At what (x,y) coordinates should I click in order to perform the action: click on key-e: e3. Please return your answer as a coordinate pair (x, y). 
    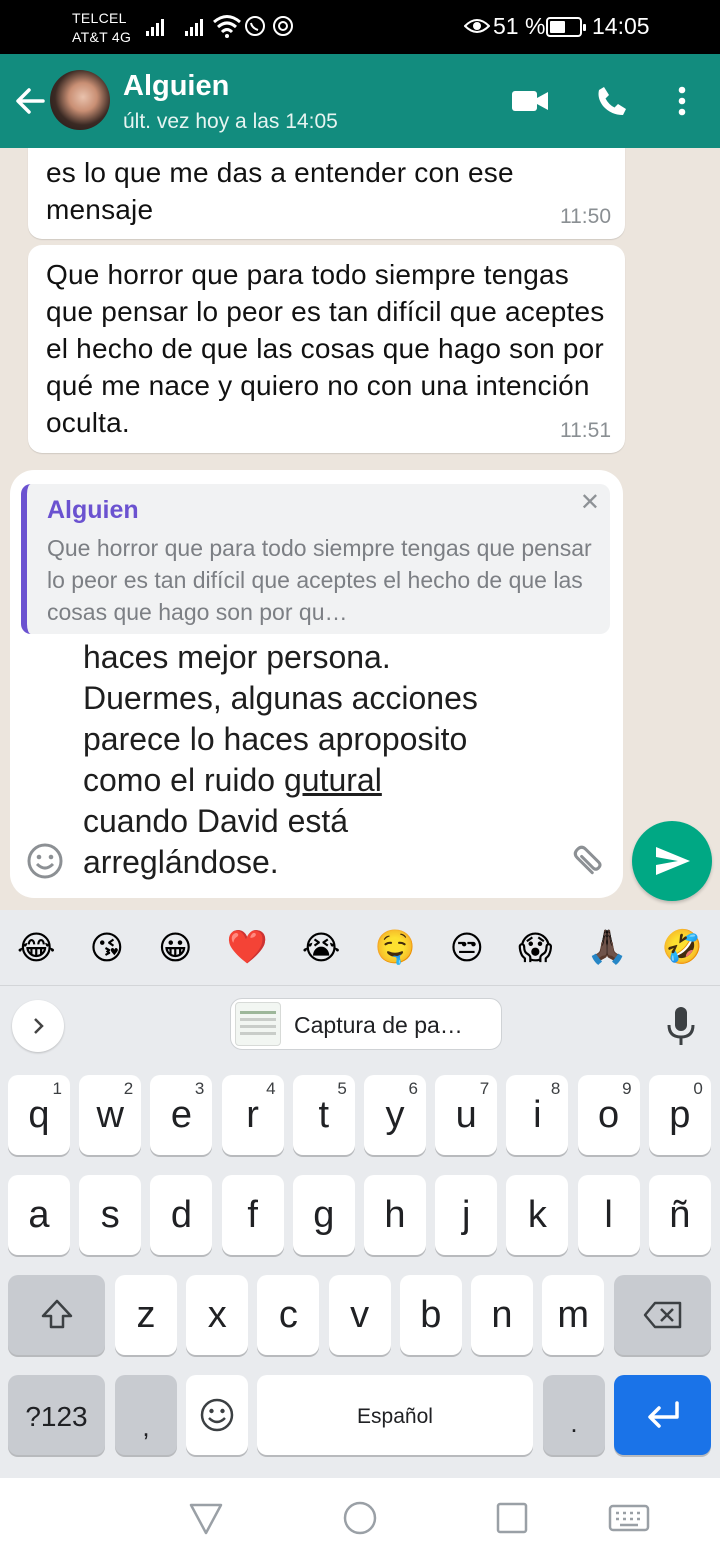
    Looking at the image, I should click on (181, 1115).